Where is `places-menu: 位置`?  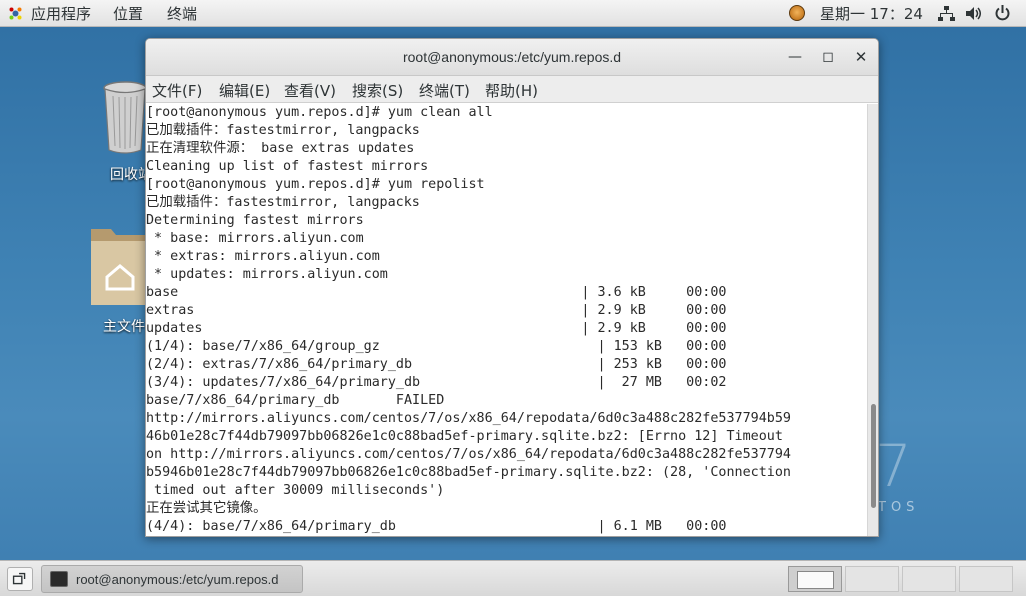
places-menu: 位置 is located at coordinates (128, 13).